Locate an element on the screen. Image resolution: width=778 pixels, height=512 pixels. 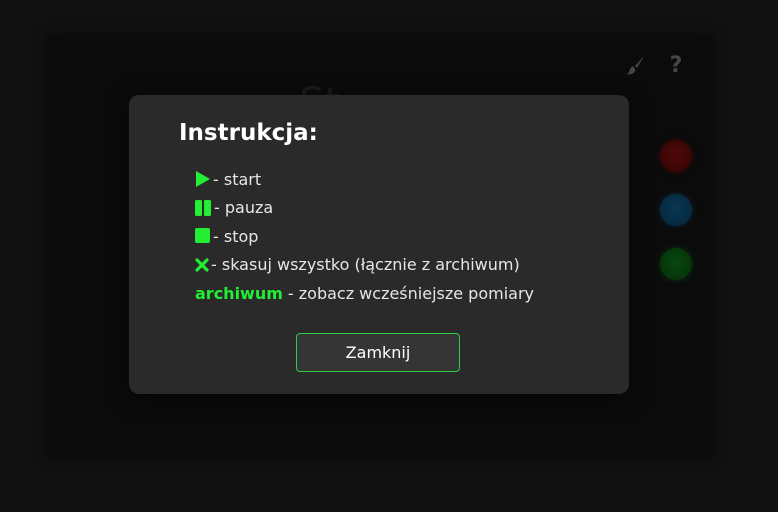
instruction-text: - zobacz wcześniejsze pomiary is located at coordinates (411, 293).